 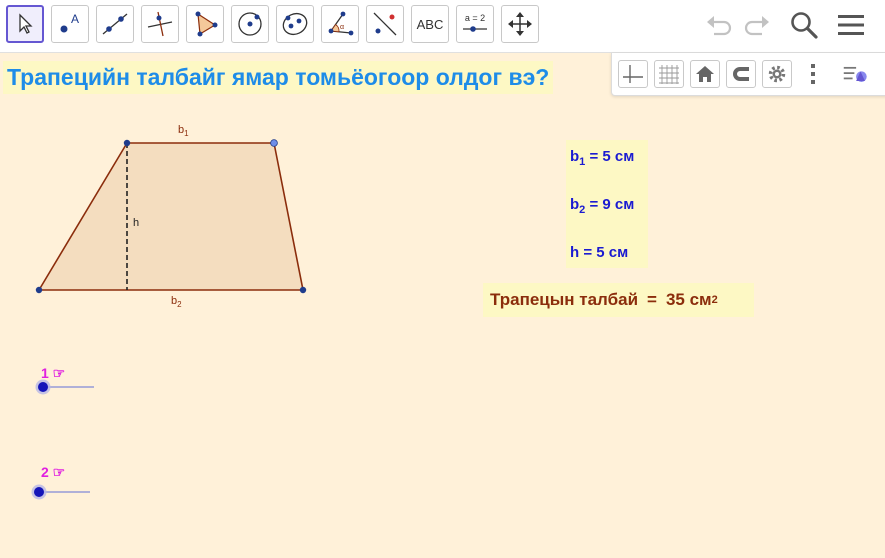 What do you see at coordinates (39, 492) in the screenshot?
I see `slider-2-handle` at bounding box center [39, 492].